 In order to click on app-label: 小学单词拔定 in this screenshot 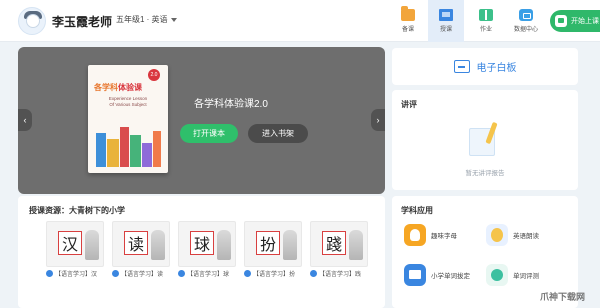, I will do `click(450, 276)`.